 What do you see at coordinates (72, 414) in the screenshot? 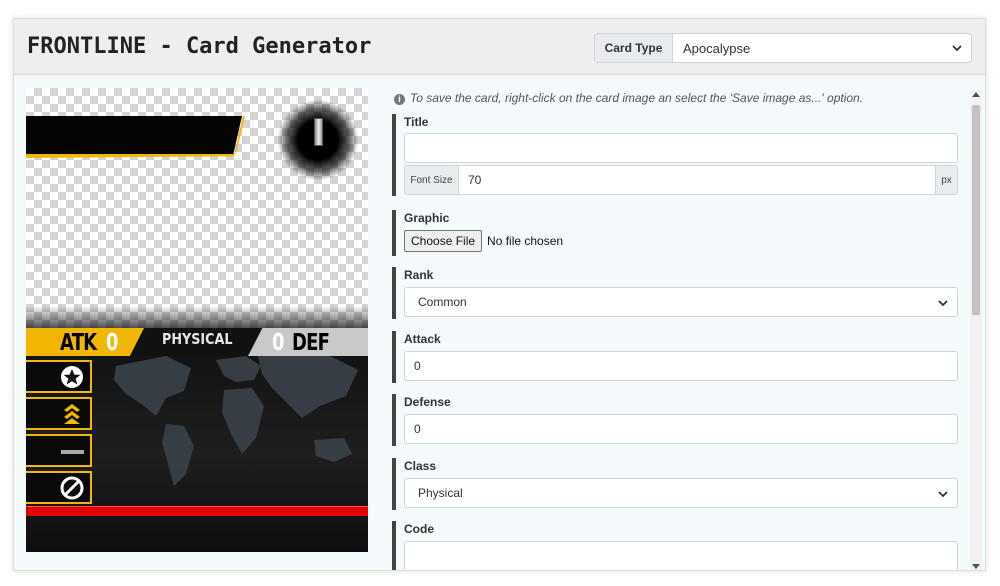
I see `chevron-rank-icon` at bounding box center [72, 414].